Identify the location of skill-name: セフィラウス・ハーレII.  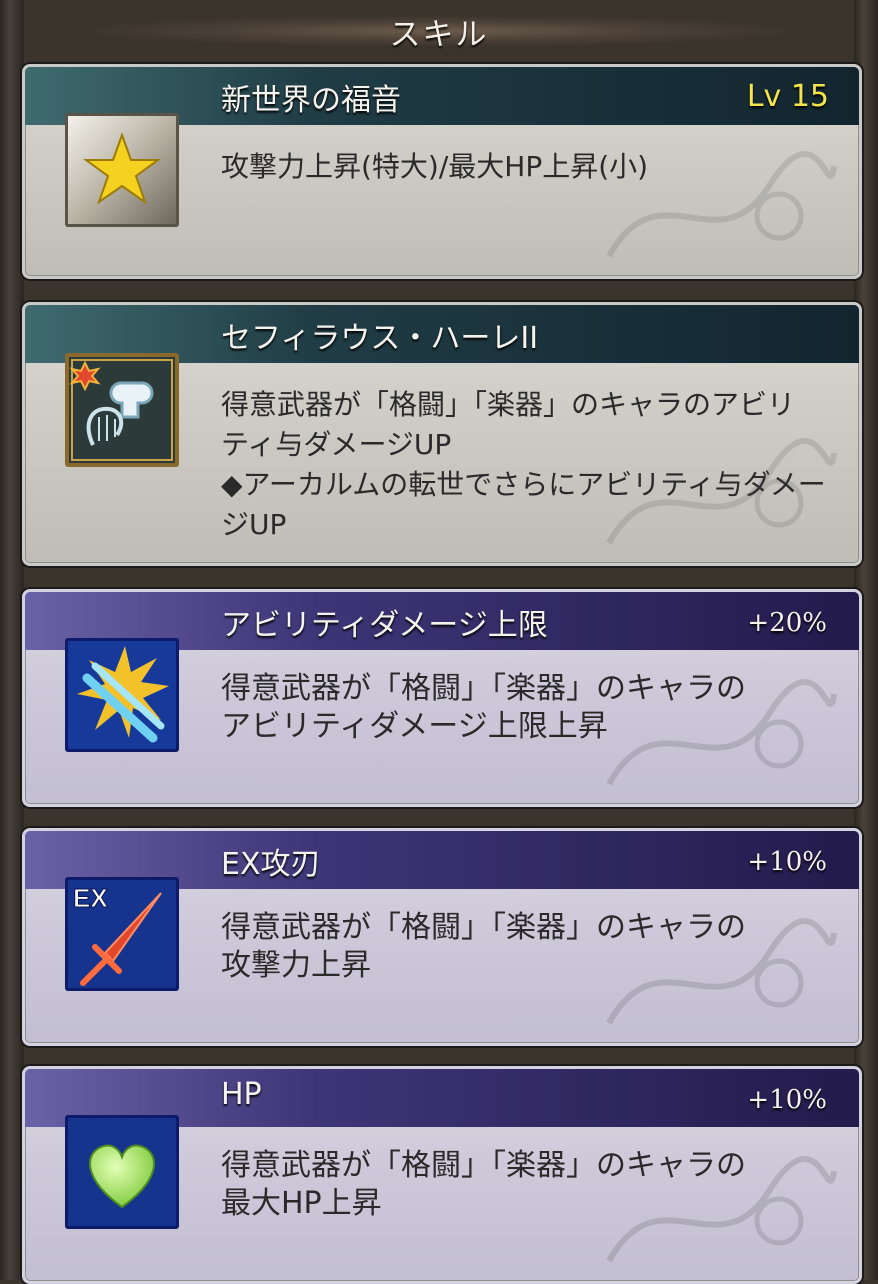
(380, 338).